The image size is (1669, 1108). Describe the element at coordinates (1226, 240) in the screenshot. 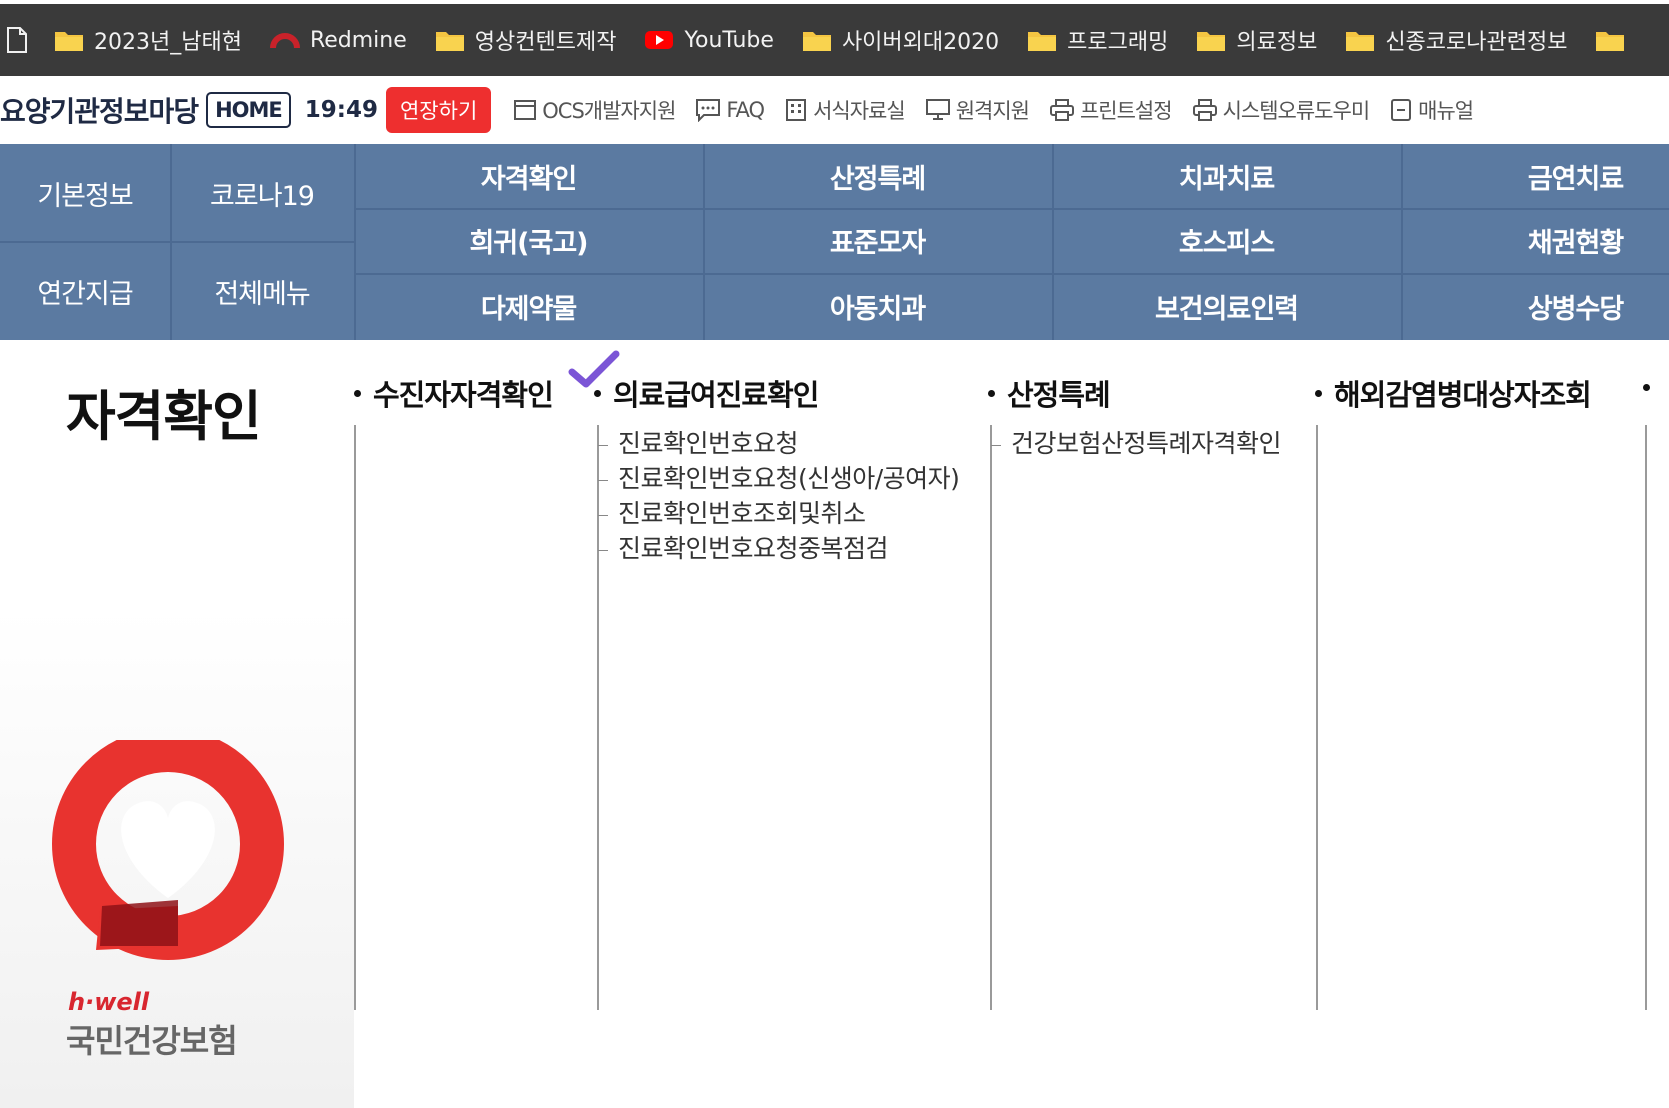

I see `nav-hospice: 호스피스` at that location.